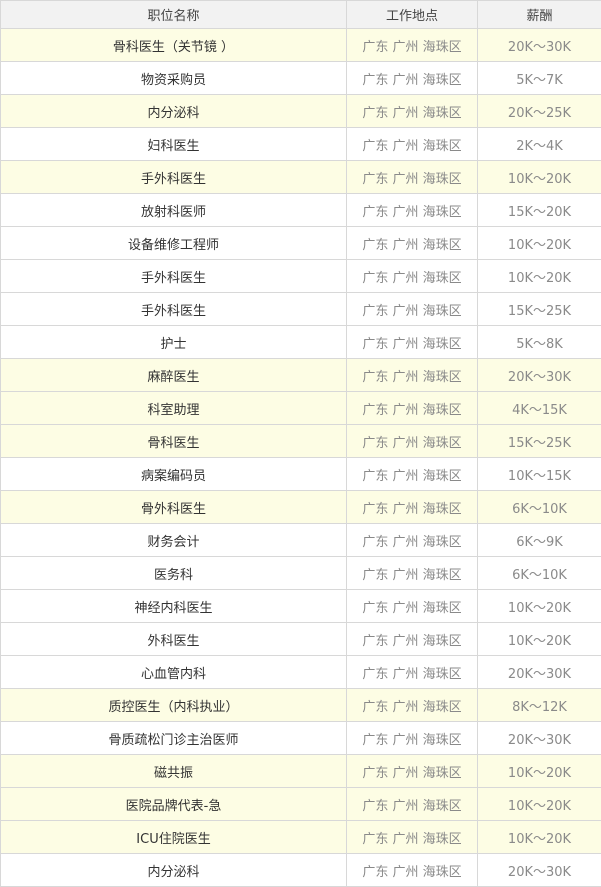  I want to click on job-title-link: 病案编码员, so click(174, 474).